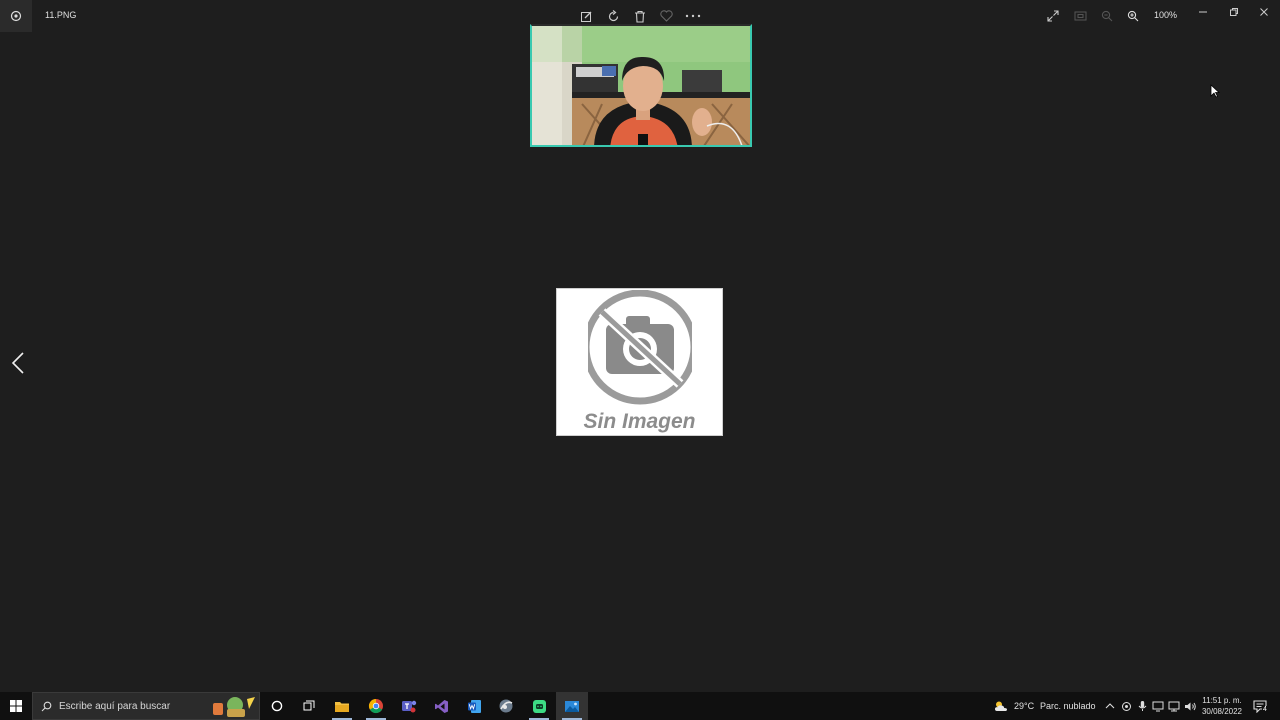  I want to click on android-studio-icon, so click(539, 706).